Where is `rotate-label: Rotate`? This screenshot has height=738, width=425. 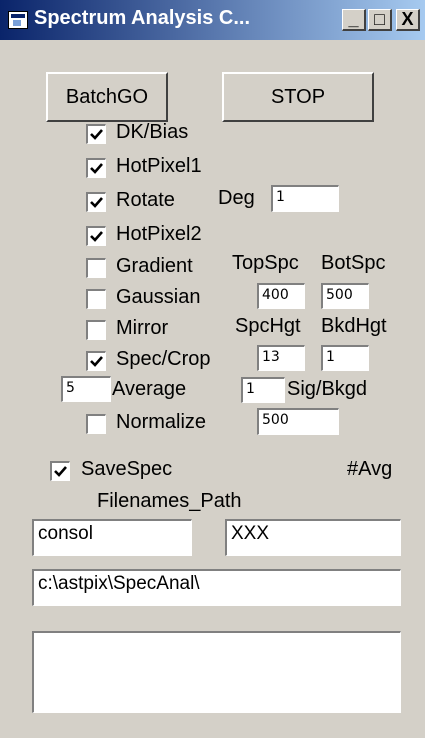 rotate-label: Rotate is located at coordinates (145, 200).